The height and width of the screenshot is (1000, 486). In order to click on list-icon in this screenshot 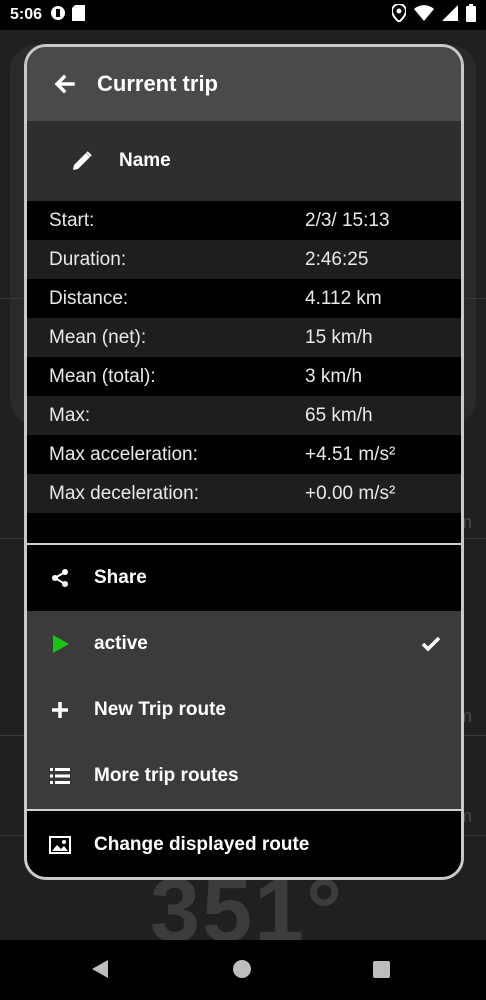, I will do `click(60, 776)`.